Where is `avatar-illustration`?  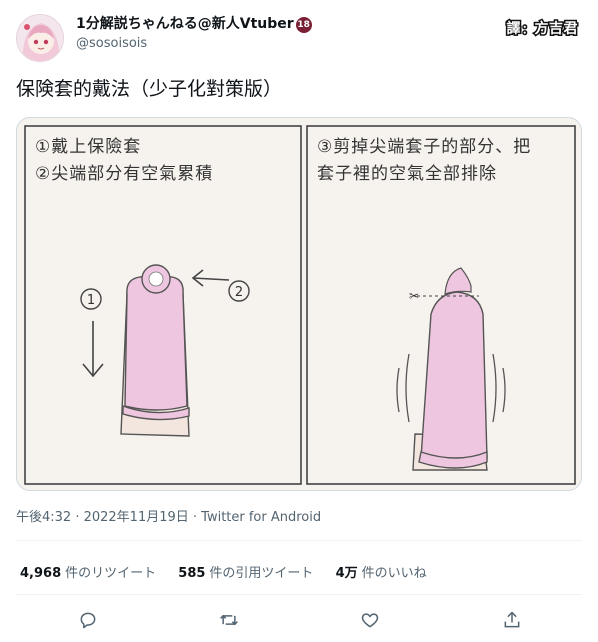
avatar-illustration is located at coordinates (40, 38).